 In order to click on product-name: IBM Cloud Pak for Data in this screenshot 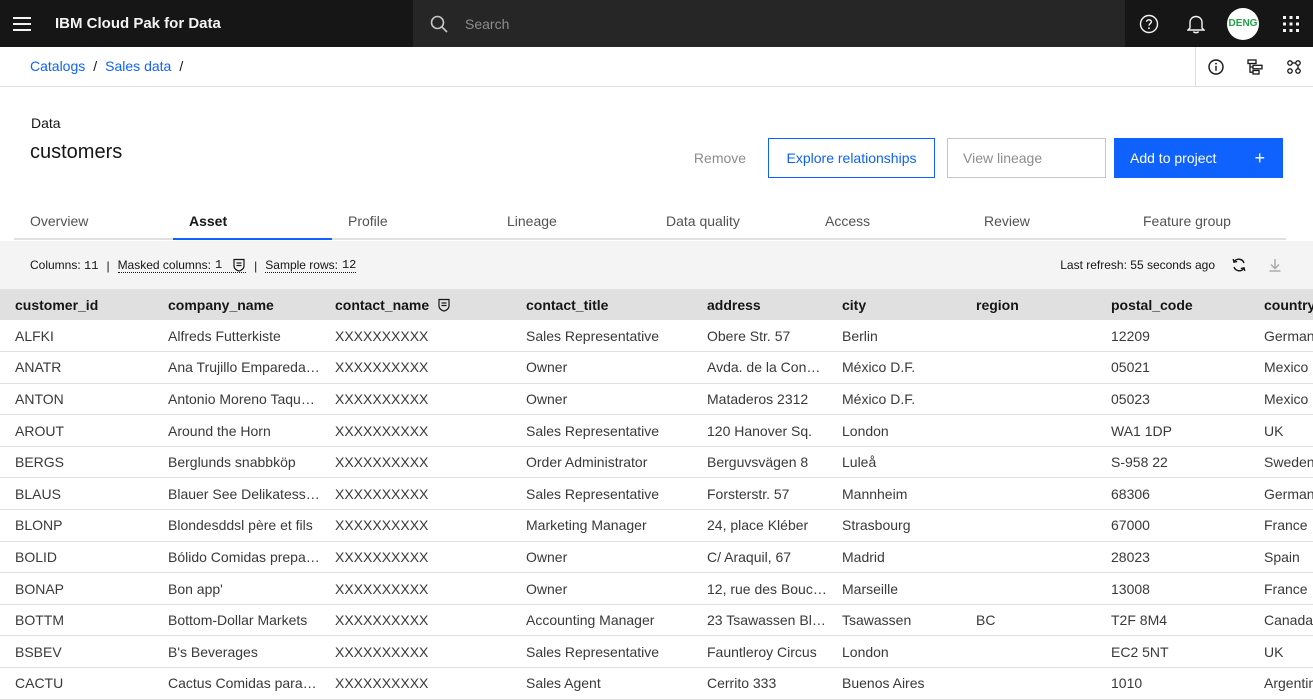, I will do `click(234, 23)`.